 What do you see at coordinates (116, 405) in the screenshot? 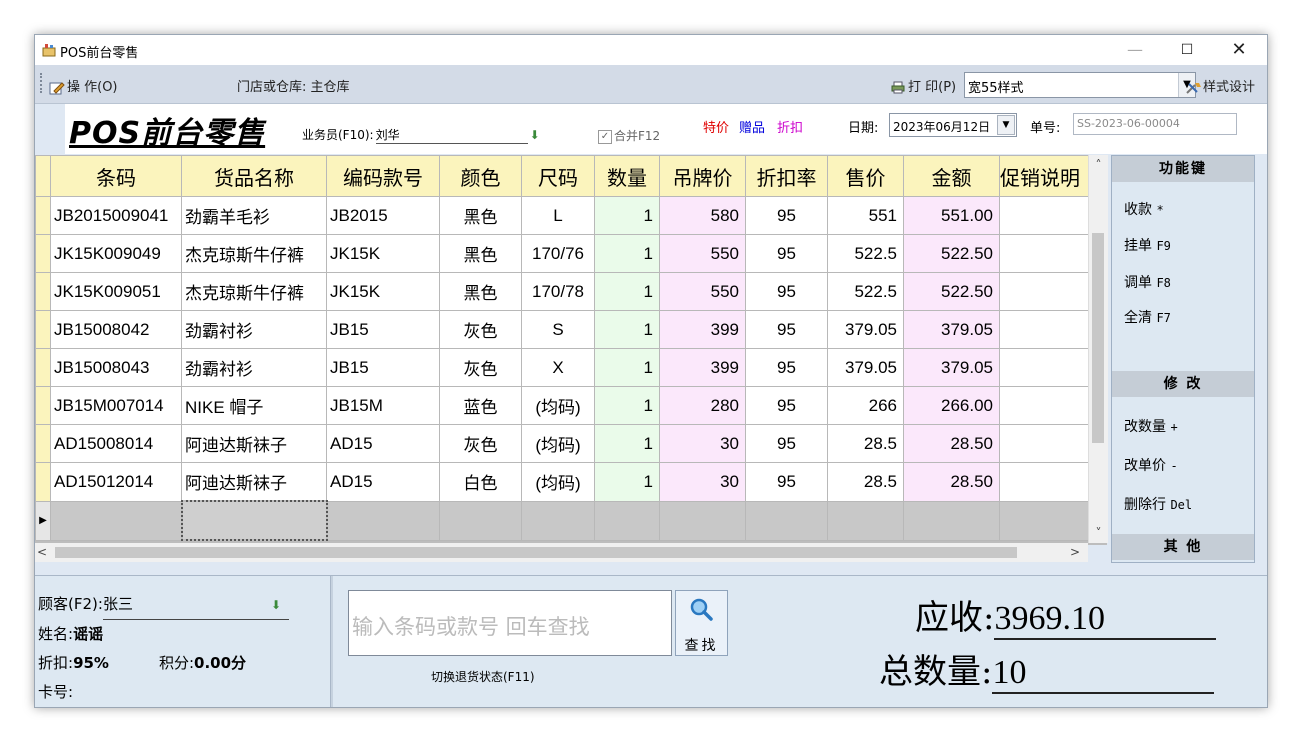
I see `barcode-cell: JB15M007014` at bounding box center [116, 405].